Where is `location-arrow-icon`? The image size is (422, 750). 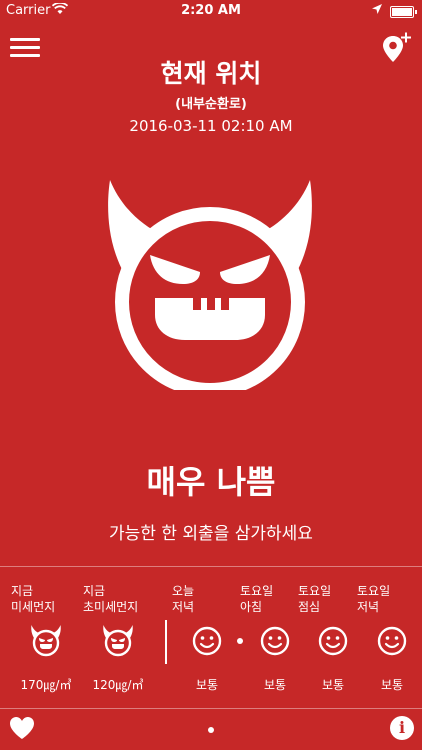 location-arrow-icon is located at coordinates (377, 10).